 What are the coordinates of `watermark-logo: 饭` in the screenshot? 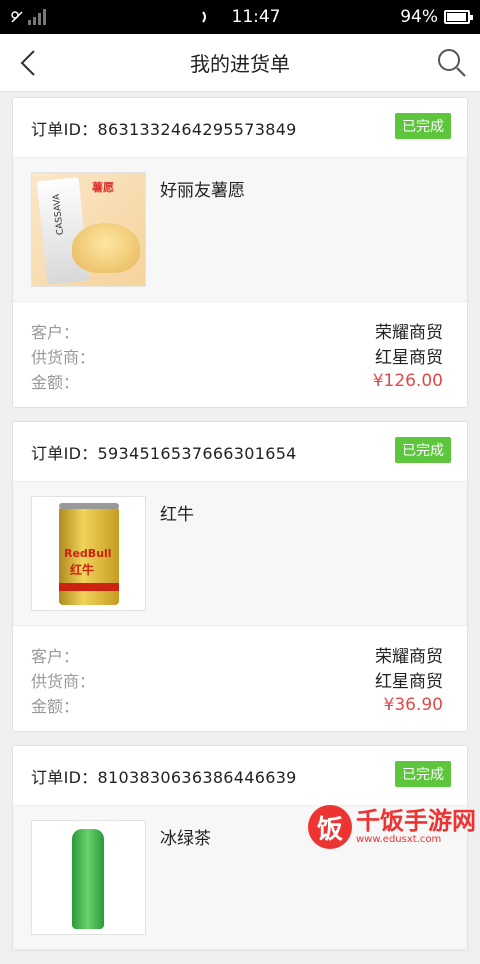 It's located at (330, 827).